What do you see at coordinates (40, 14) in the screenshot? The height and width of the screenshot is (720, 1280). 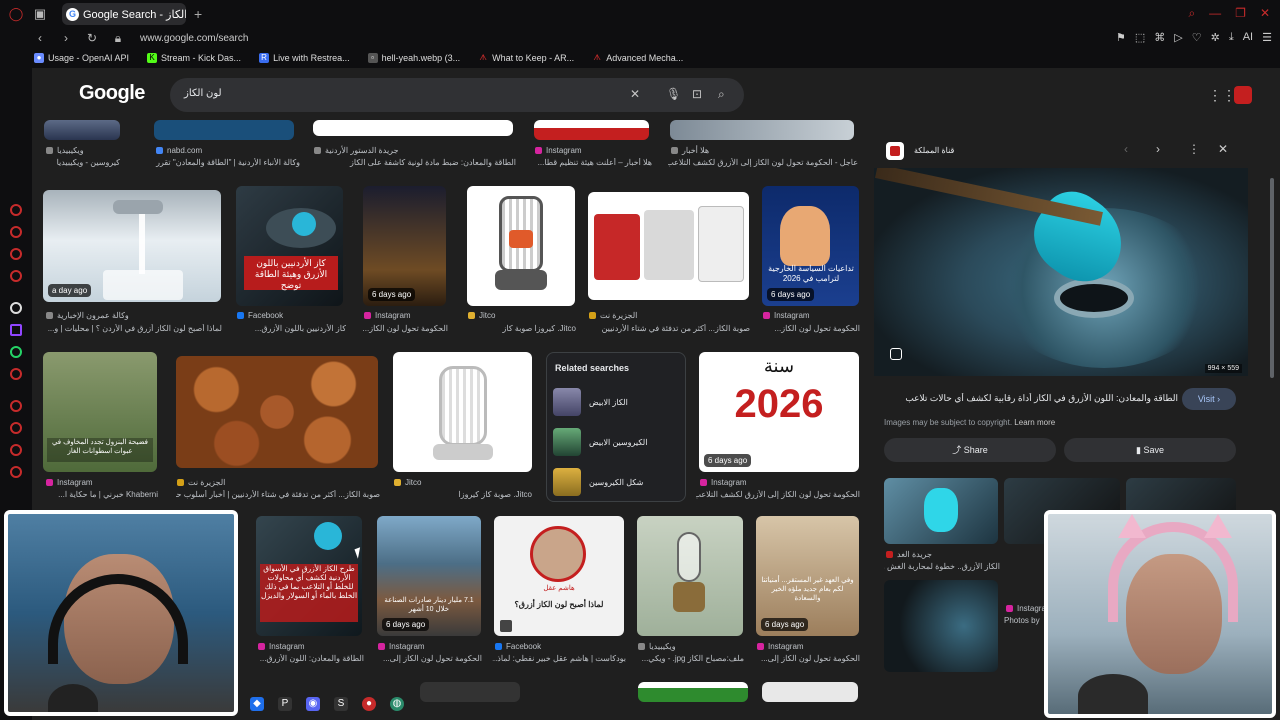 I see `tab-menu-icon: ▣` at bounding box center [40, 14].